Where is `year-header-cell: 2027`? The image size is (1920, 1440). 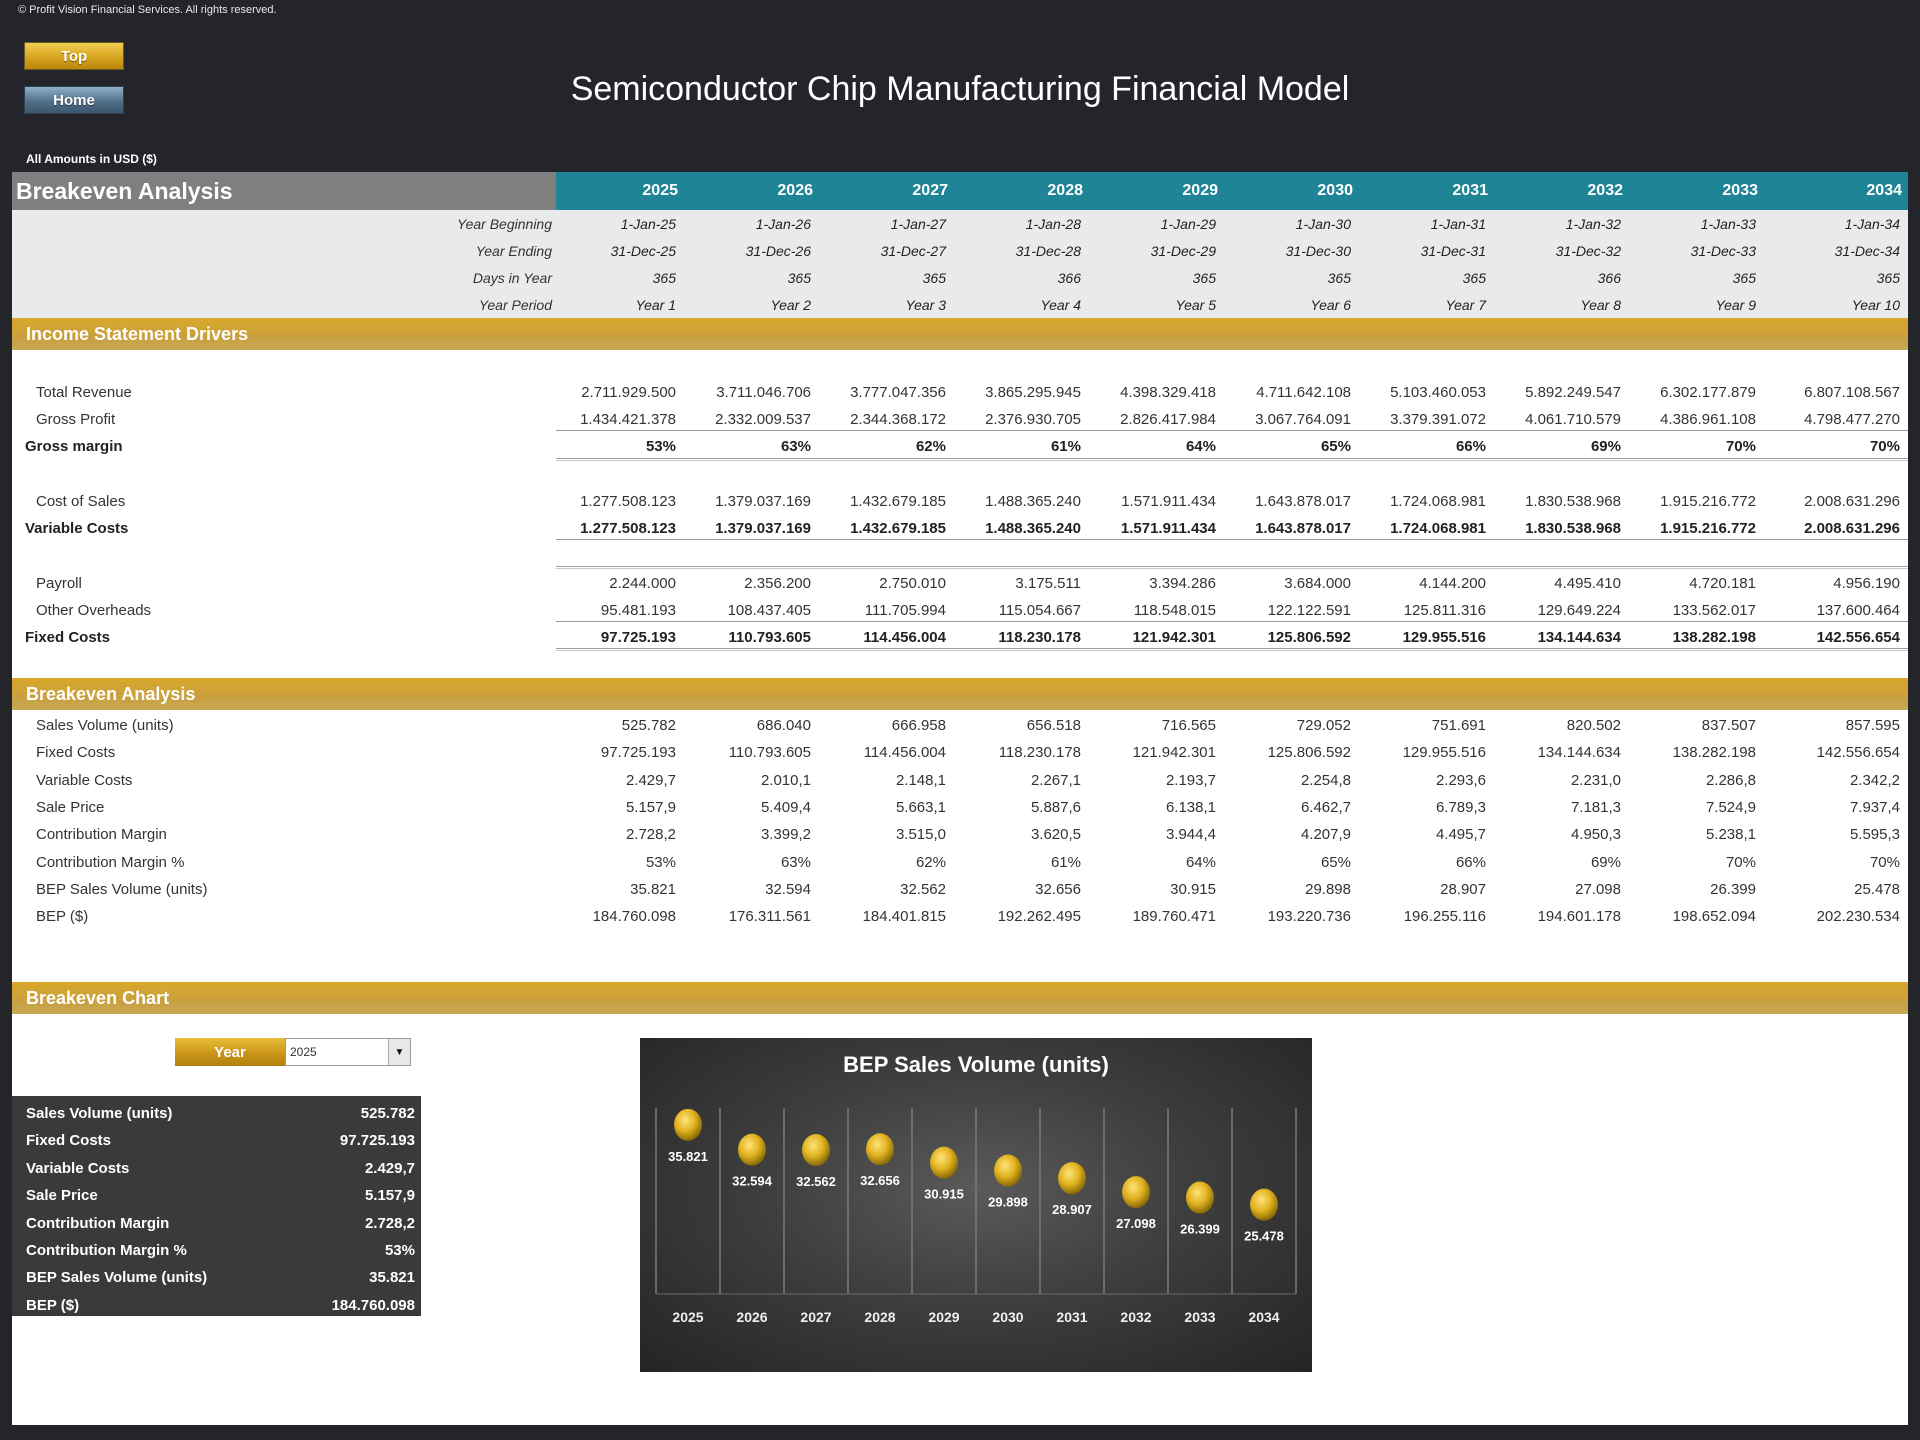
year-header-cell: 2027 is located at coordinates (930, 190).